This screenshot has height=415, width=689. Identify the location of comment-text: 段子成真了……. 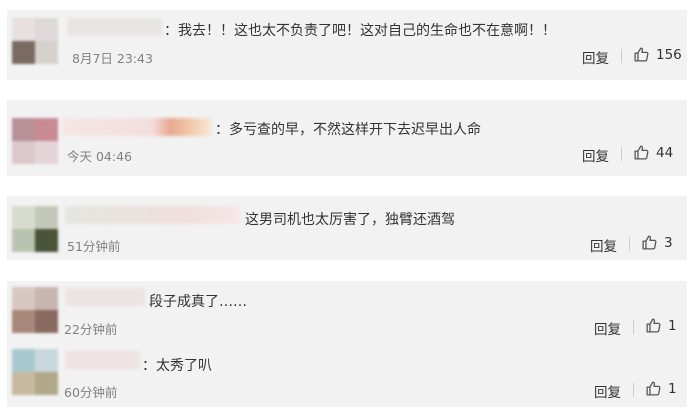
(198, 302).